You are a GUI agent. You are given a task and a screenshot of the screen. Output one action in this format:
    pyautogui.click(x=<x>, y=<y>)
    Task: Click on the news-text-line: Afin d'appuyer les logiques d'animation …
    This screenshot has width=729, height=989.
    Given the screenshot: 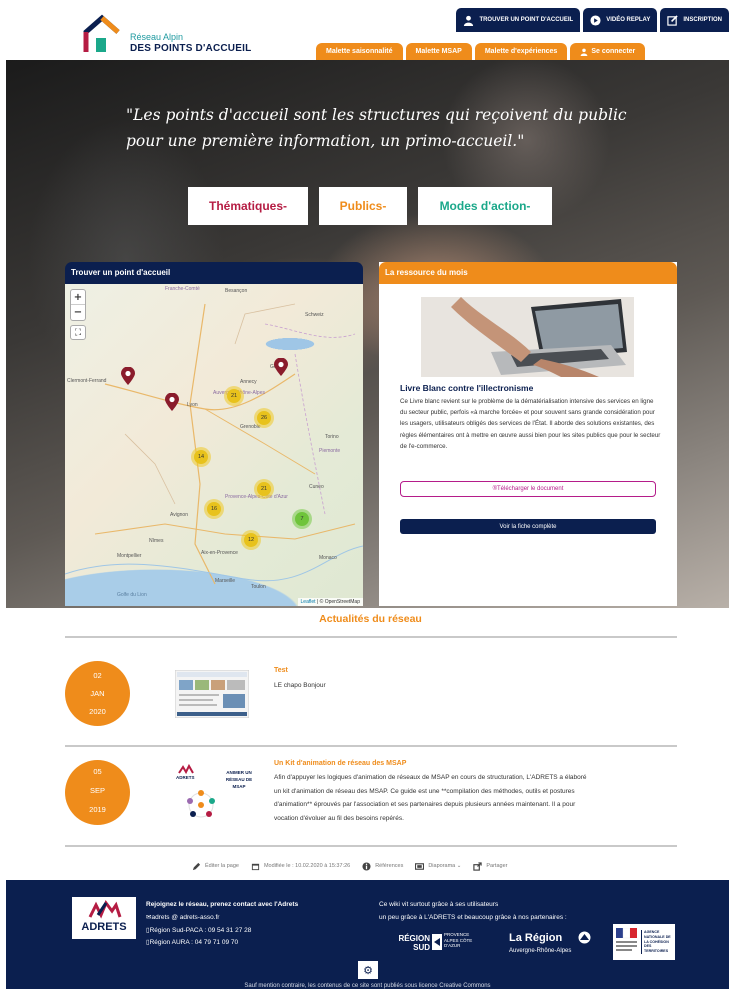 What is the action you would take?
    pyautogui.click(x=430, y=777)
    